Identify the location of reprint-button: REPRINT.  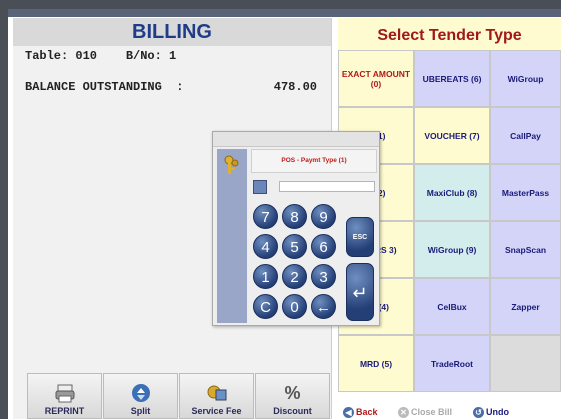
(64, 396).